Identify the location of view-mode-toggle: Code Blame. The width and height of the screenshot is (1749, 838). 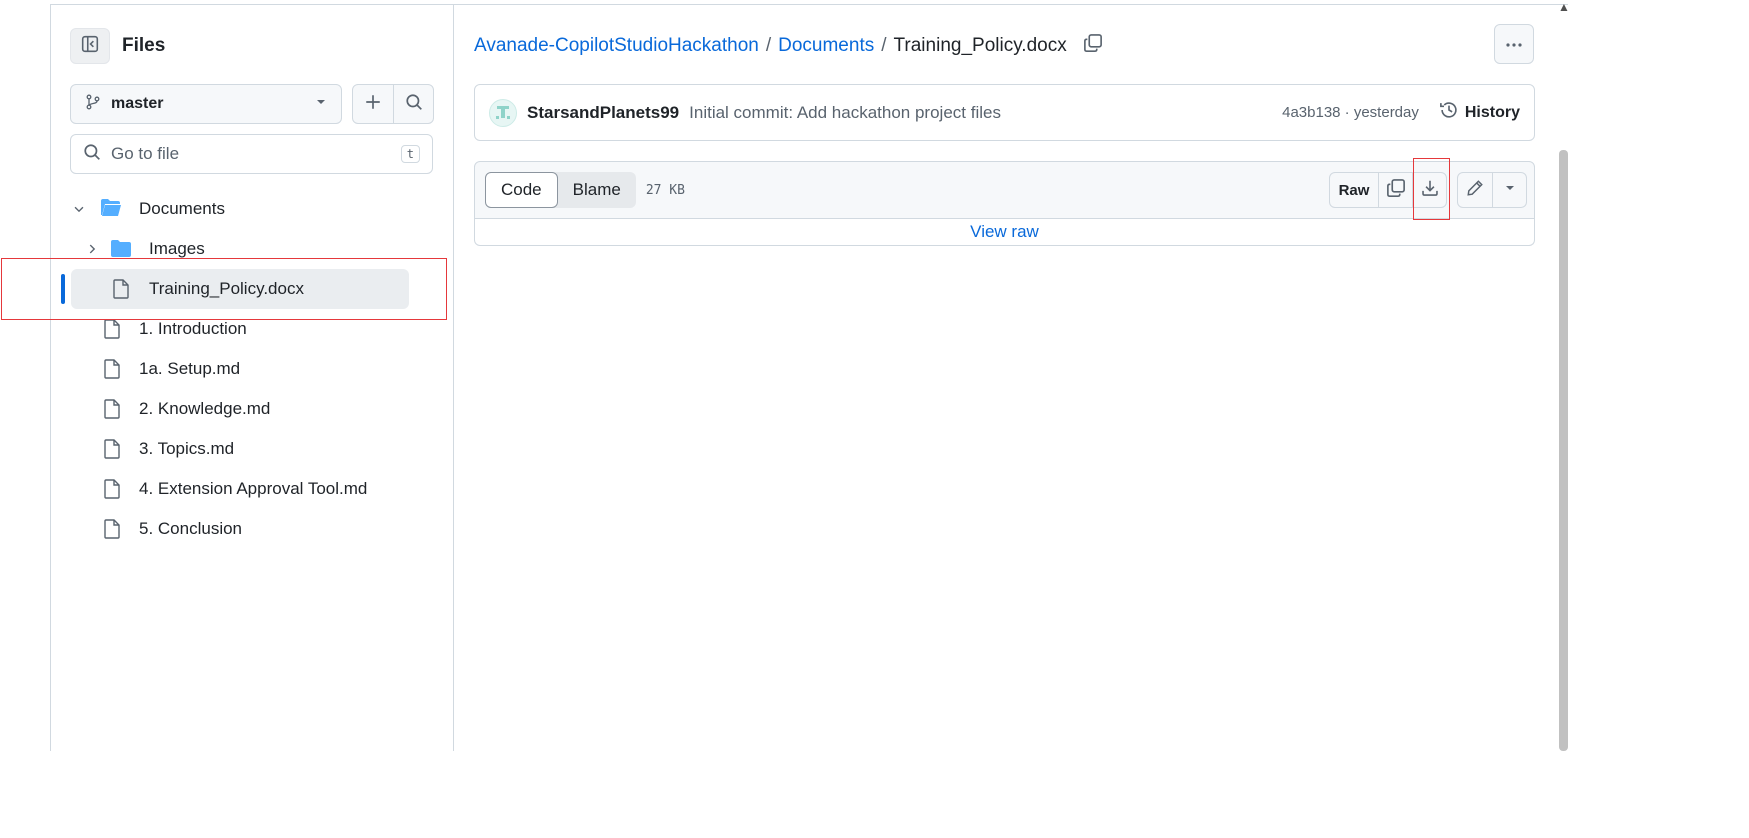
(560, 190).